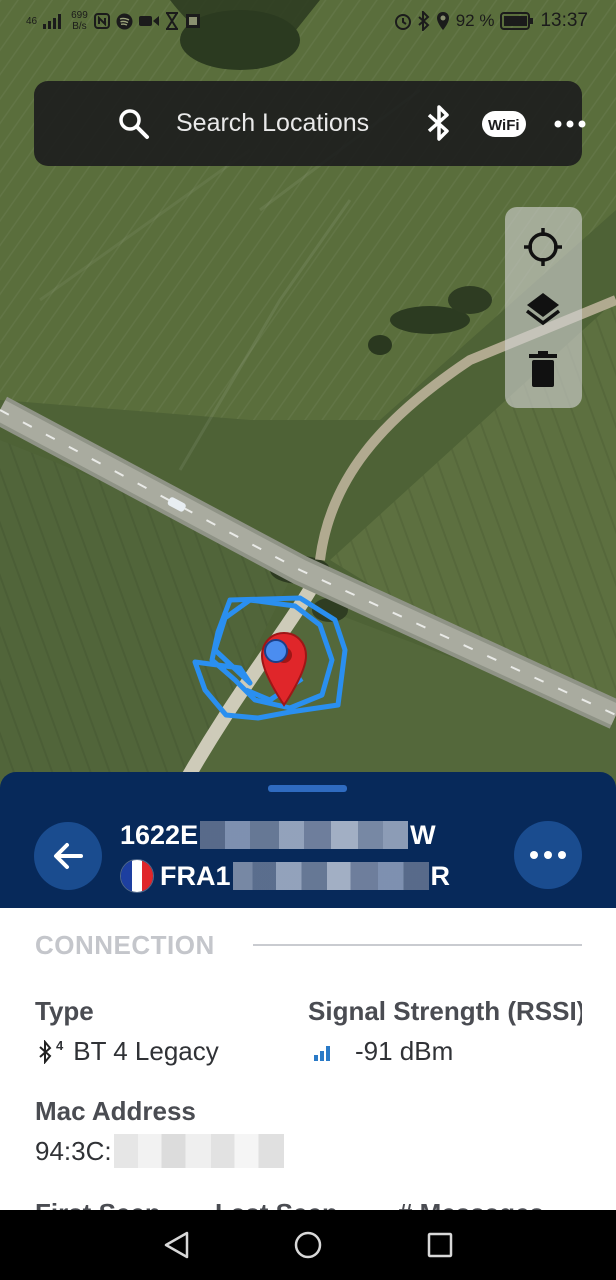 The width and height of the screenshot is (616, 1280). Describe the element at coordinates (32, 21) in the screenshot. I see `network-type: 46` at that location.